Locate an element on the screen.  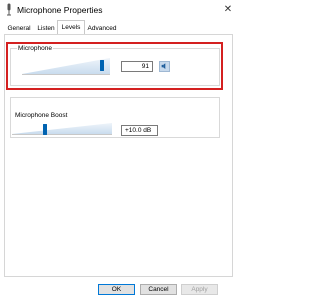
title-bar: Microphone Properties ✕ is located at coordinates (119, 10).